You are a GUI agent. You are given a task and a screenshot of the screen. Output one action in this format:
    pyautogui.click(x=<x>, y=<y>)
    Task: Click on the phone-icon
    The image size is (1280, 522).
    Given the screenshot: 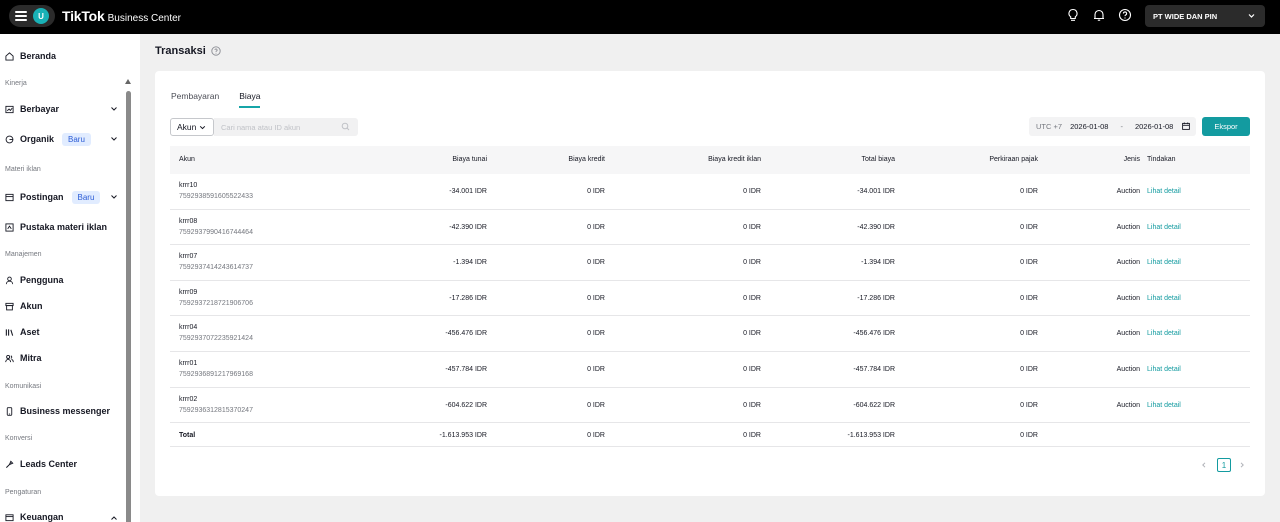 What is the action you would take?
    pyautogui.click(x=9, y=411)
    